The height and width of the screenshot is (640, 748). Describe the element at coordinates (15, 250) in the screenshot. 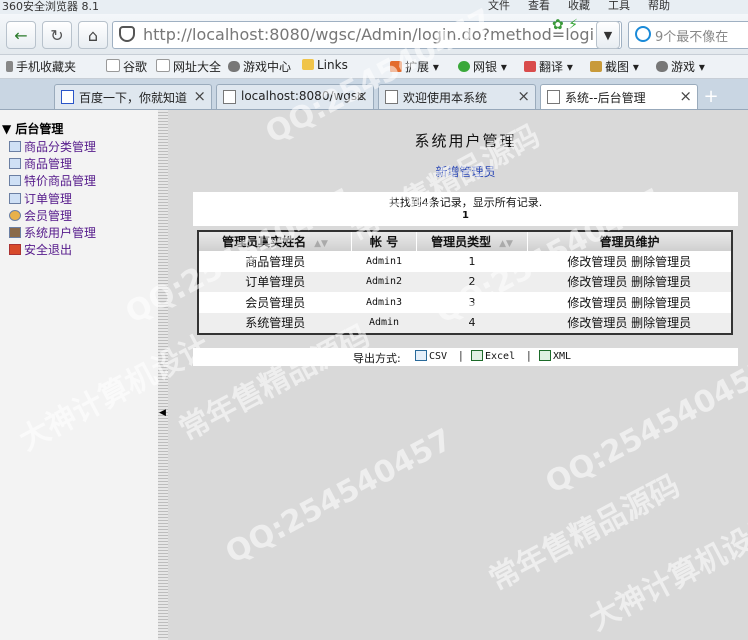

I see `exit-icon` at that location.